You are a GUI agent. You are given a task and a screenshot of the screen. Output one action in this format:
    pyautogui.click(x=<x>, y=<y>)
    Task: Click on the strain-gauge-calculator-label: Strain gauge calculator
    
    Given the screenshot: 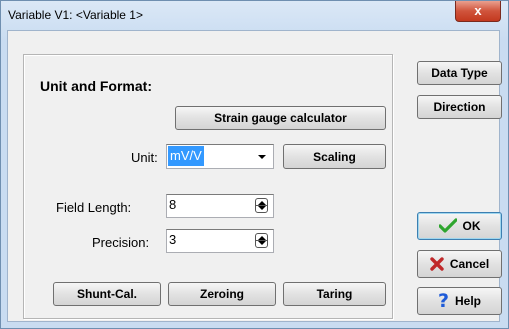 What is the action you would take?
    pyautogui.click(x=280, y=118)
    